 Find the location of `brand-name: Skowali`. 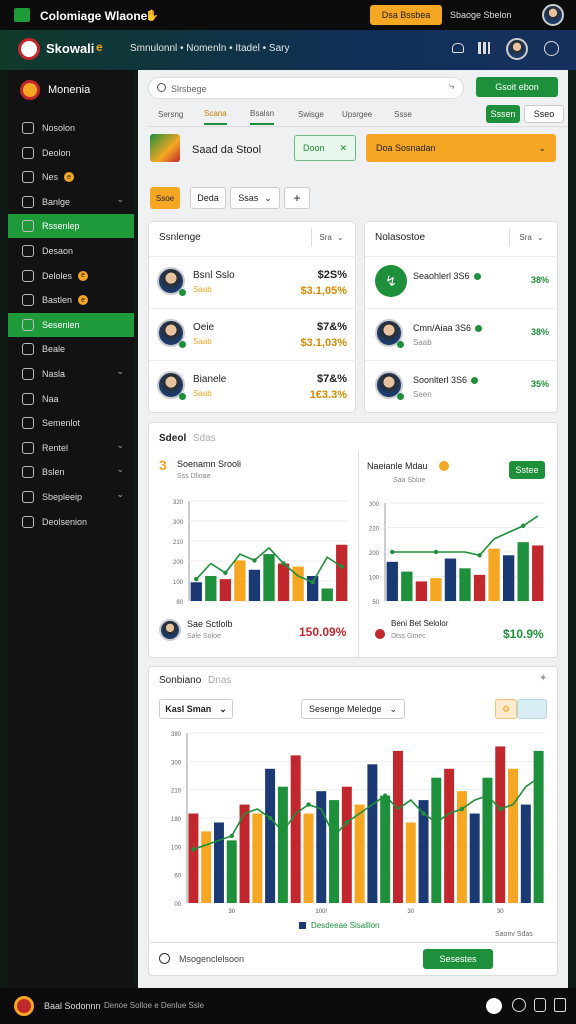

brand-name: Skowali is located at coordinates (70, 48).